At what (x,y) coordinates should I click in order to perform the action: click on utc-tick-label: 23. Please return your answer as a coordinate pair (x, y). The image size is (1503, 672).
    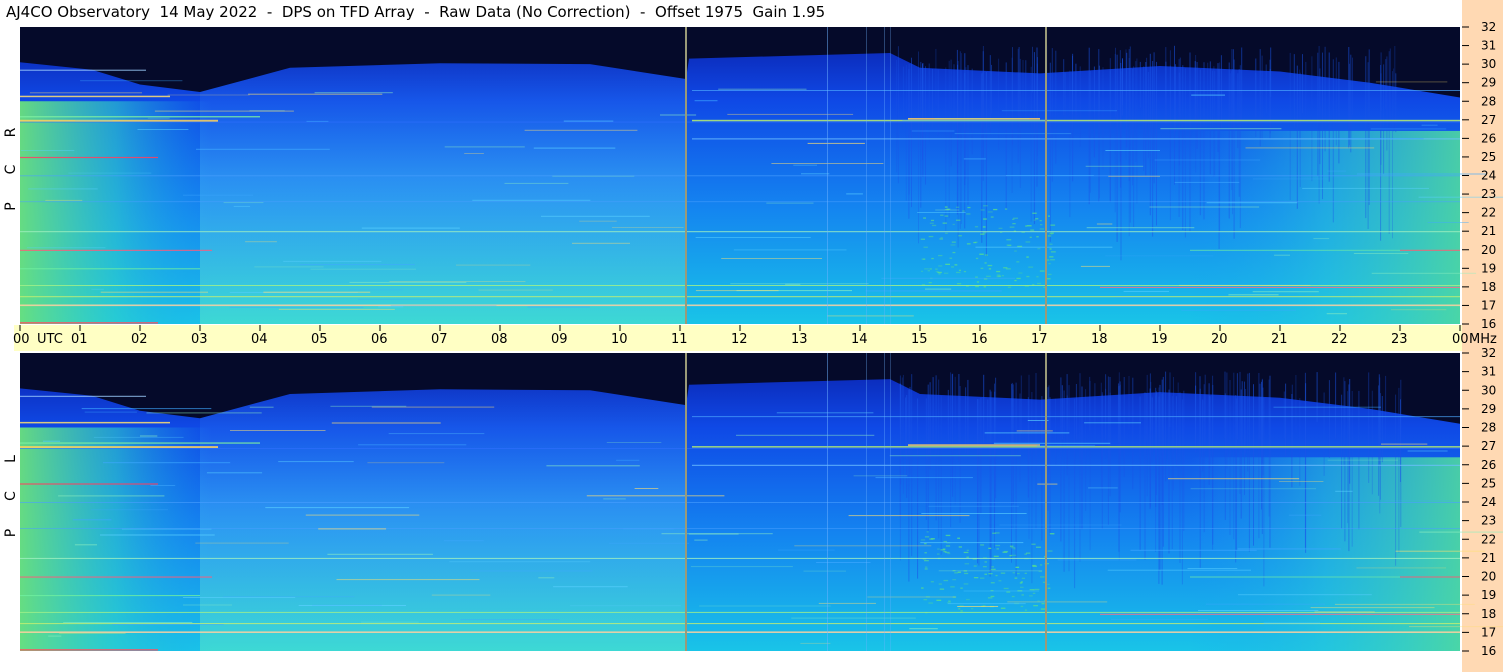
    Looking at the image, I should click on (1399, 339).